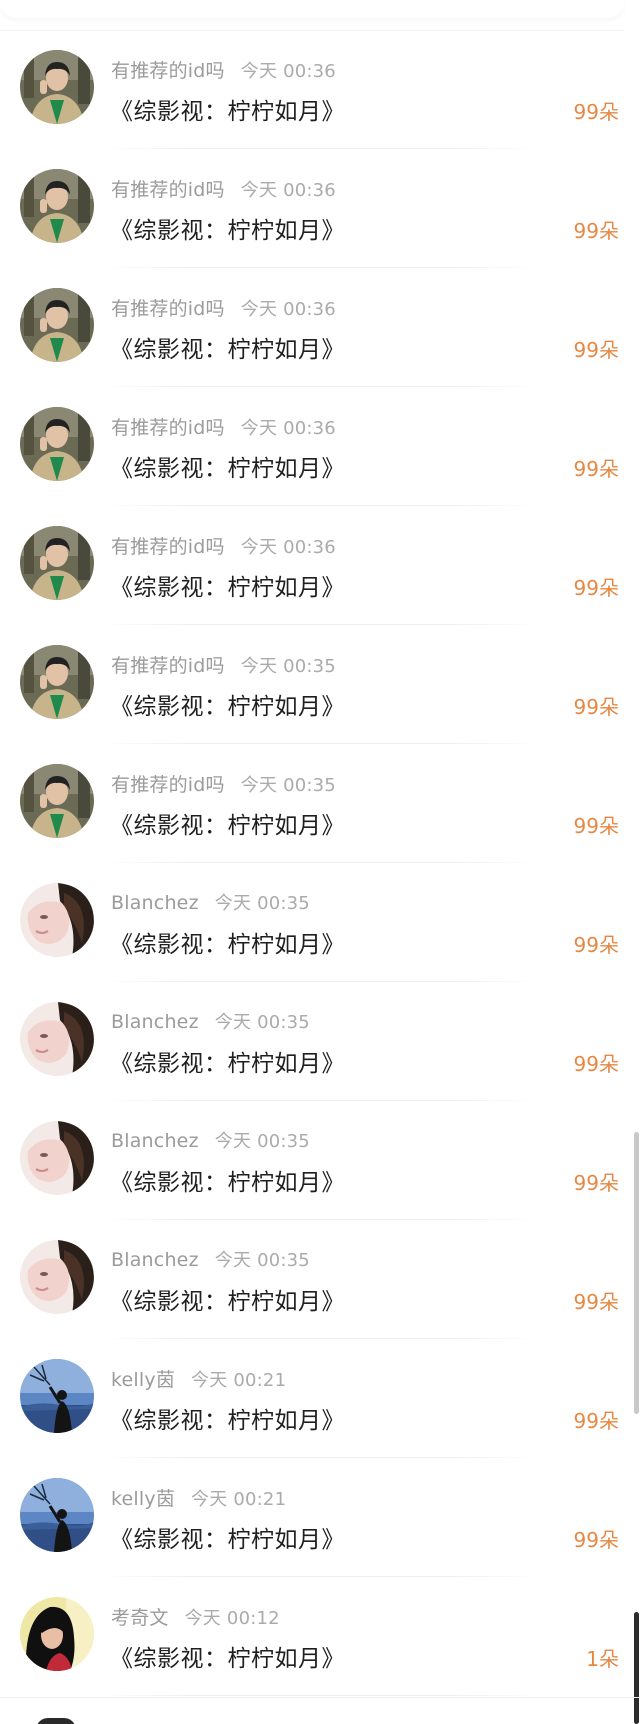 This screenshot has height=1724, width=640. I want to click on flower-count: 1朵, so click(602, 1659).